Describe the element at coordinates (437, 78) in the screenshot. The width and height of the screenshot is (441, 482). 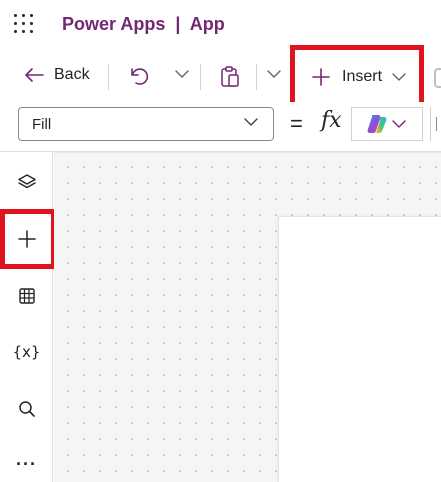
I see `partial-toolbar-button` at that location.